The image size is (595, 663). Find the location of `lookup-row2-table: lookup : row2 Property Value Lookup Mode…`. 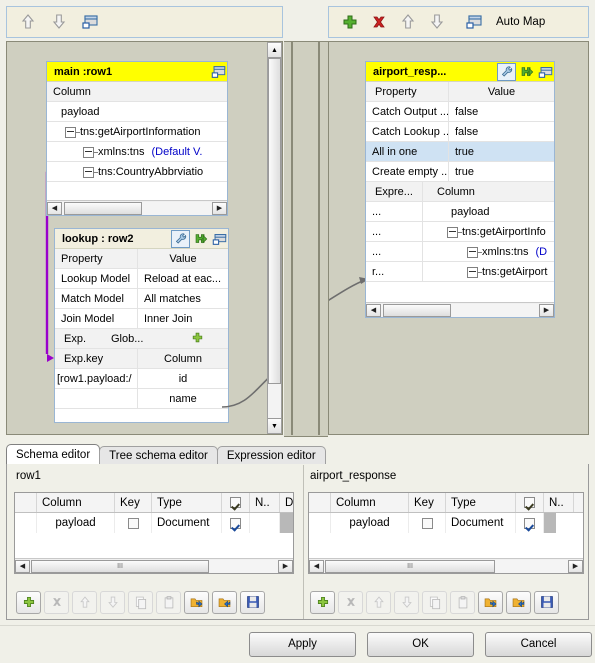

lookup-row2-table: lookup : row2 Property Value Lookup Mode… is located at coordinates (141, 325).